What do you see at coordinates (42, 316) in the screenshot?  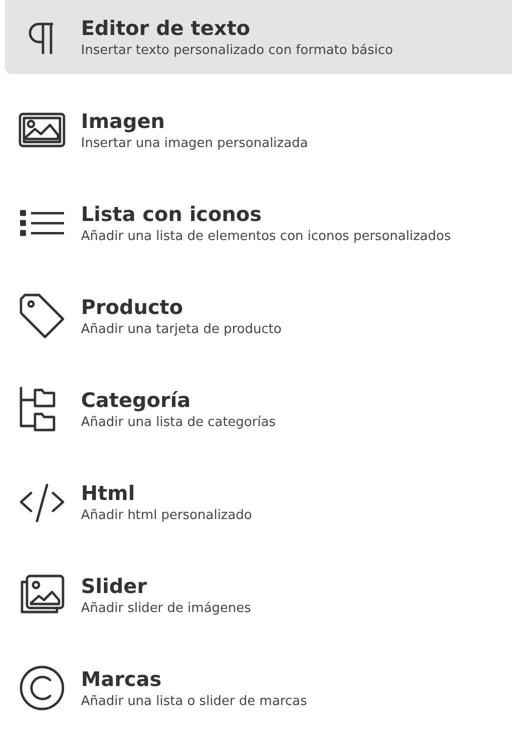 I see `tag-icon` at bounding box center [42, 316].